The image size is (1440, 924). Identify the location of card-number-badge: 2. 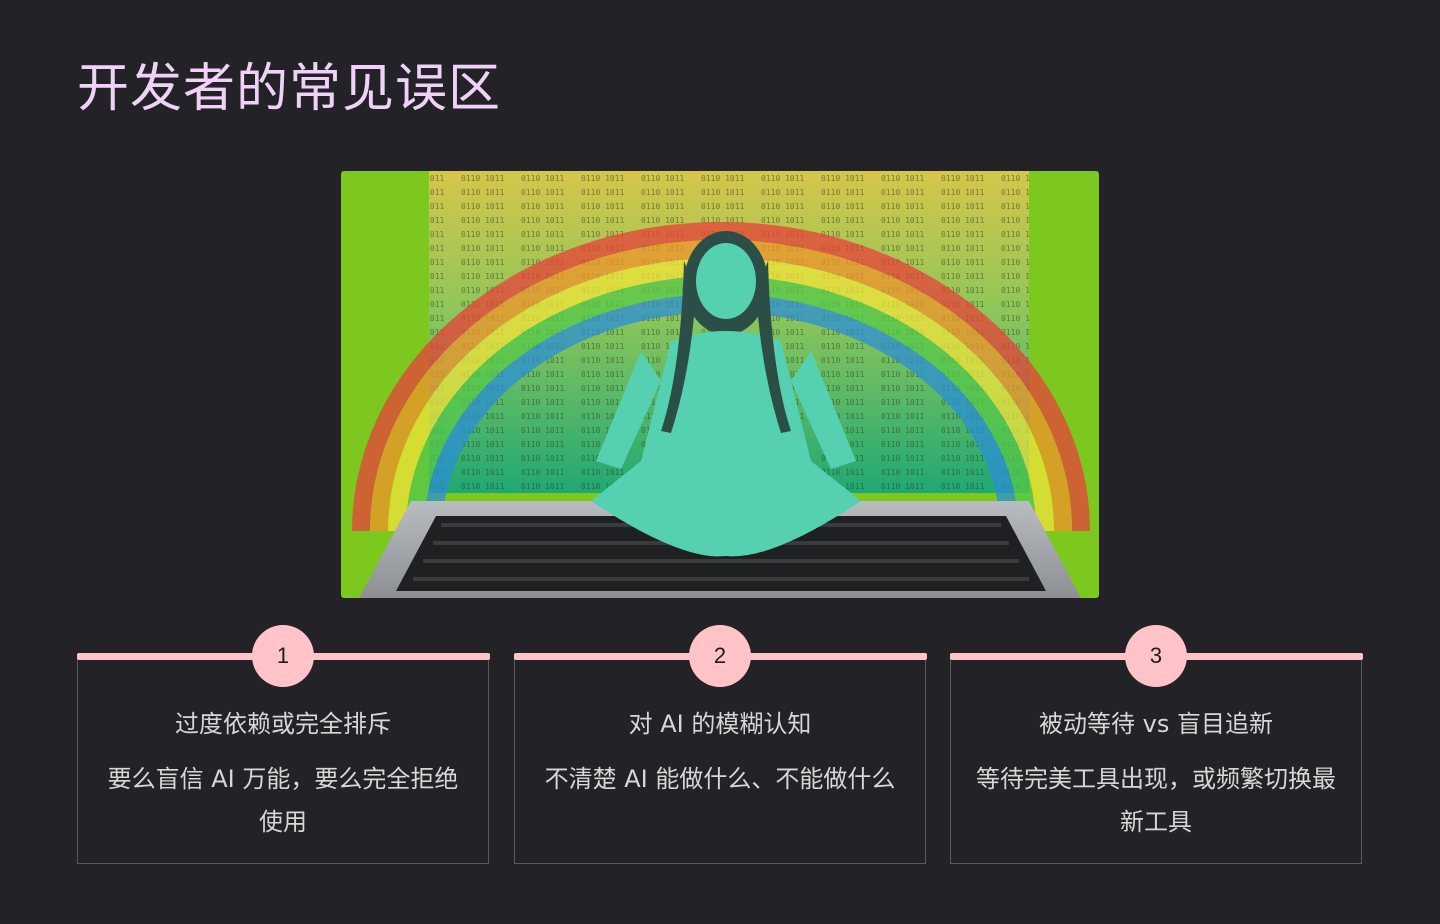
(720, 656).